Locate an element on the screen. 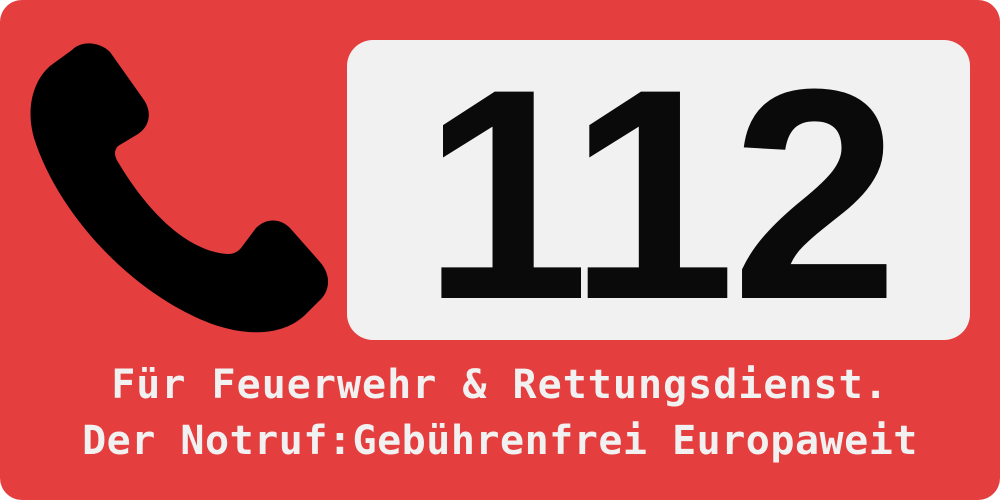 Image resolution: width=1000 pixels, height=500 pixels. caption-line-2: Der Notruf:Gebührenfrei Europaweit is located at coordinates (500, 441).